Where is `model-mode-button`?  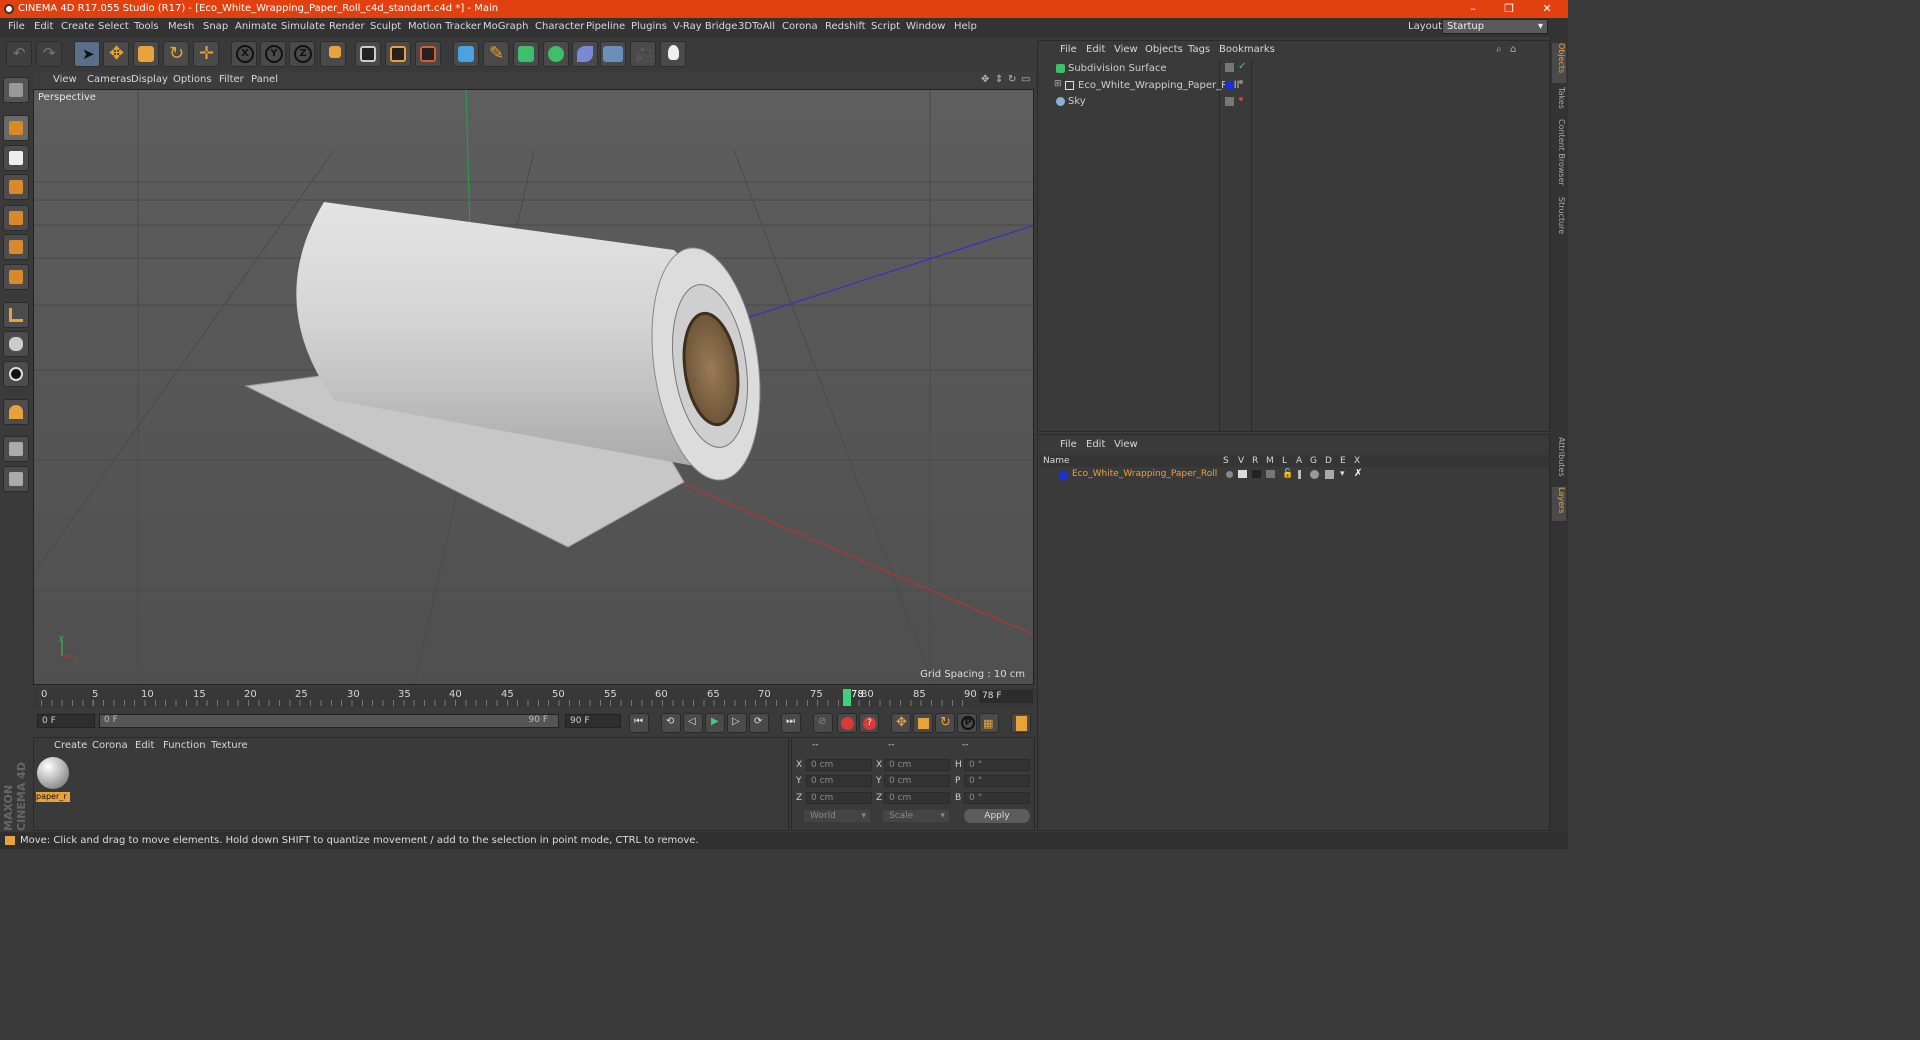
model-mode-button is located at coordinates (16, 128).